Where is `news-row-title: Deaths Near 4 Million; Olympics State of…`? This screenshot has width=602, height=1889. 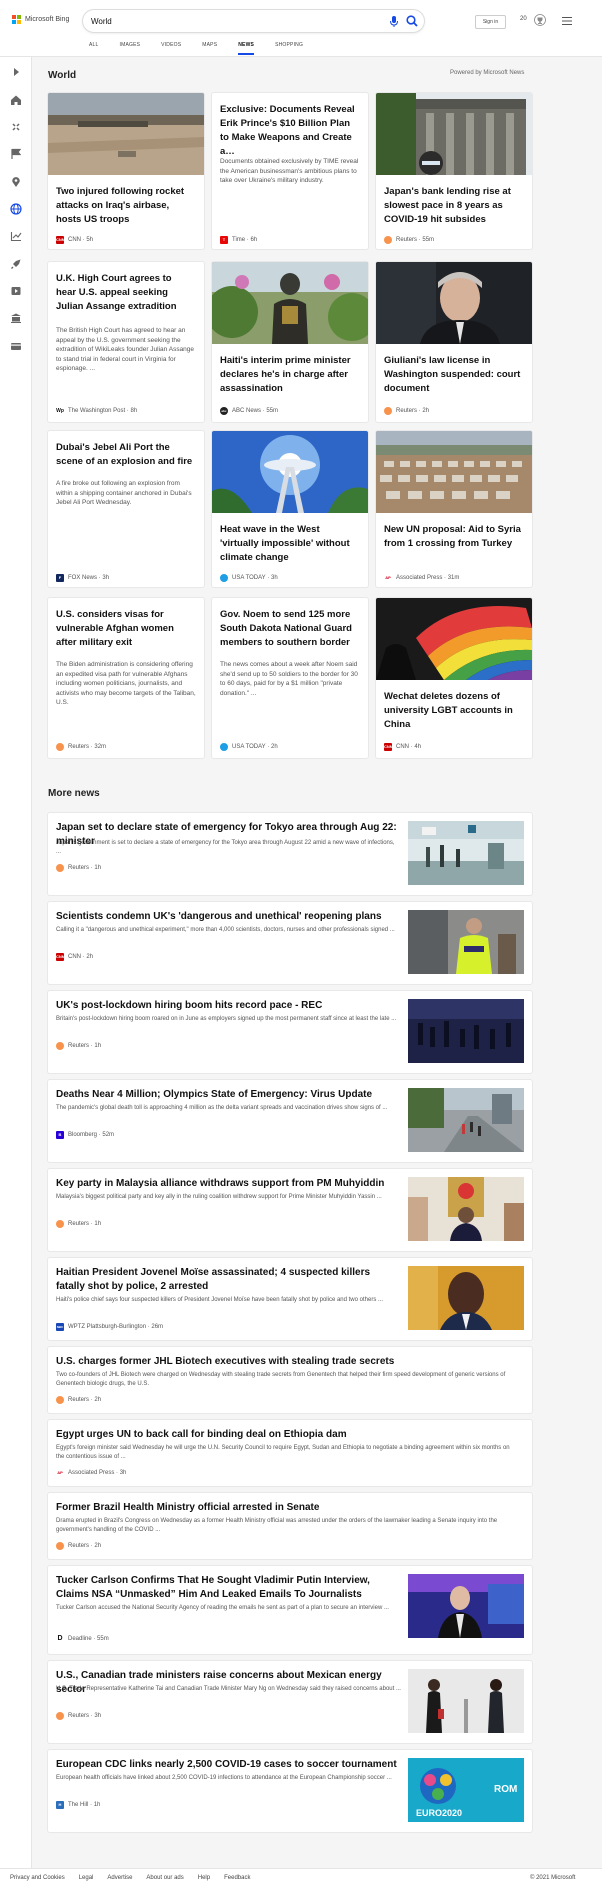
news-row-title: Deaths Near 4 Million; Olympics State of… is located at coordinates (228, 1095).